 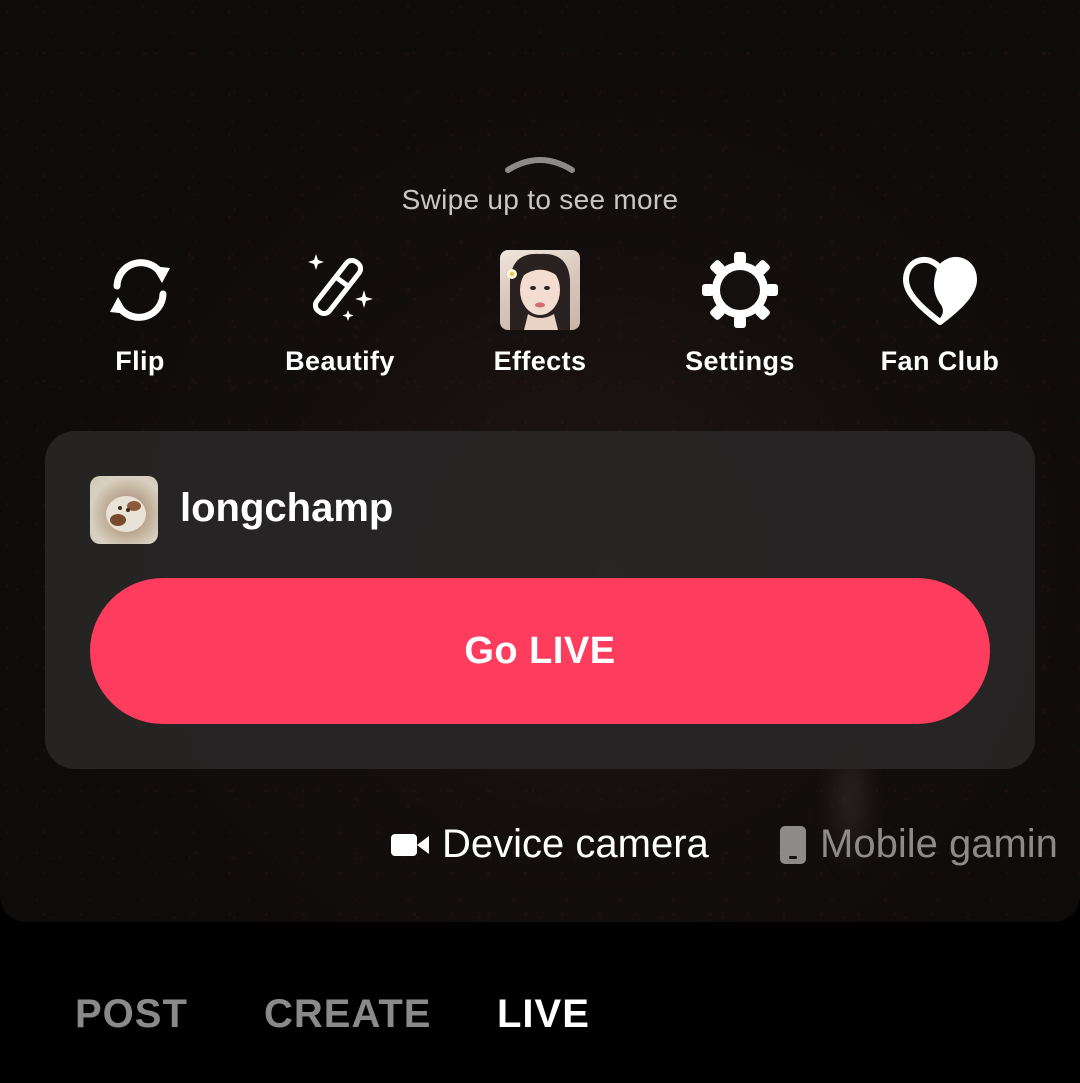 I want to click on tool-label: Fan Club, so click(x=940, y=361).